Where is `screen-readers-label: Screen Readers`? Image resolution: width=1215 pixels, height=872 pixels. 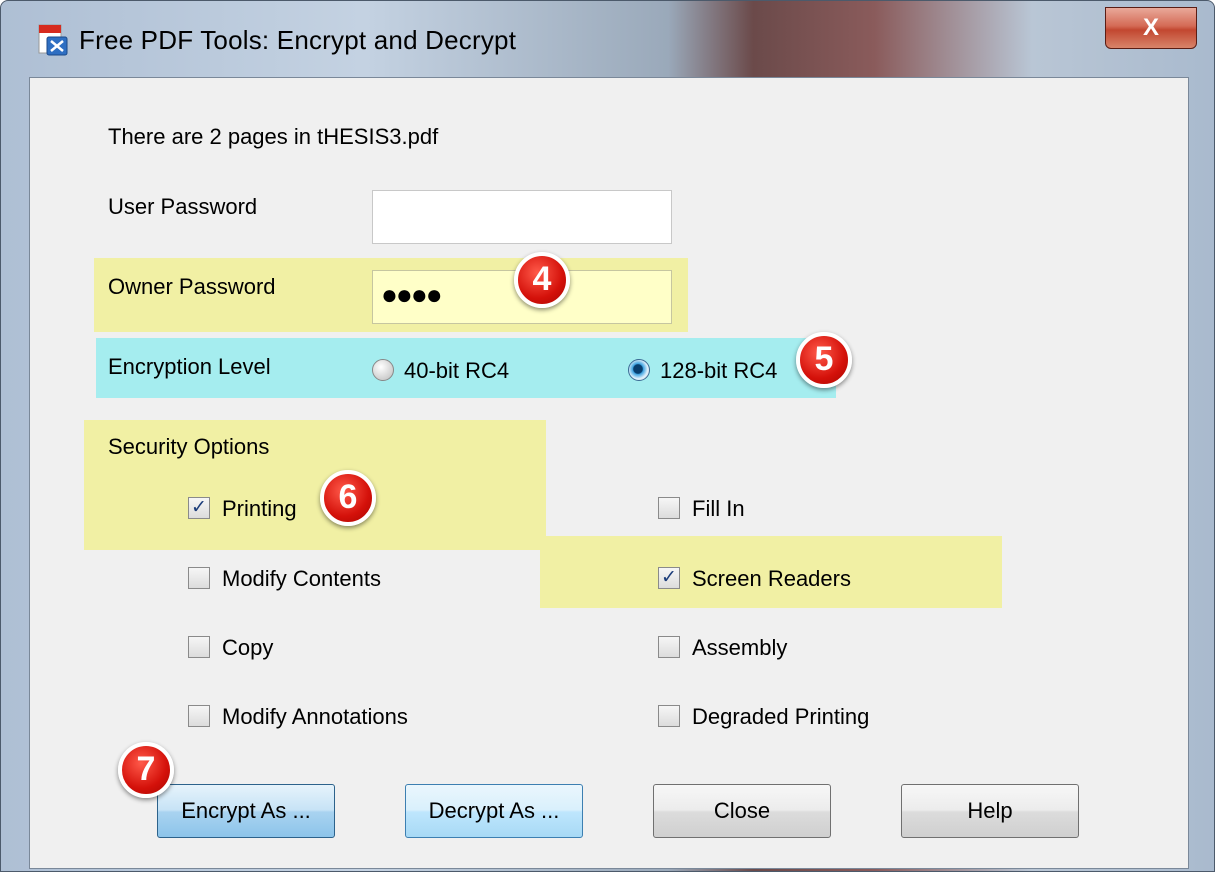 screen-readers-label: Screen Readers is located at coordinates (771, 579).